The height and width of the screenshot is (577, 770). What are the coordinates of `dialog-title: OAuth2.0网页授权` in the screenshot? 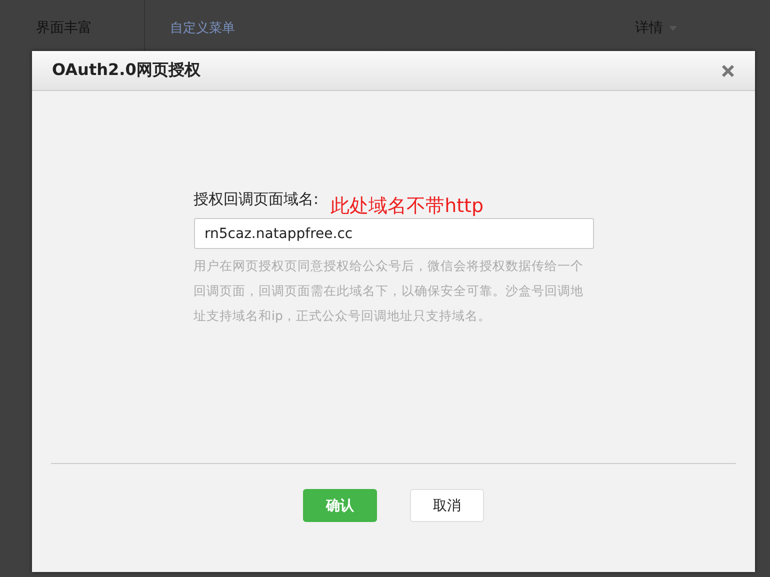 It's located at (126, 70).